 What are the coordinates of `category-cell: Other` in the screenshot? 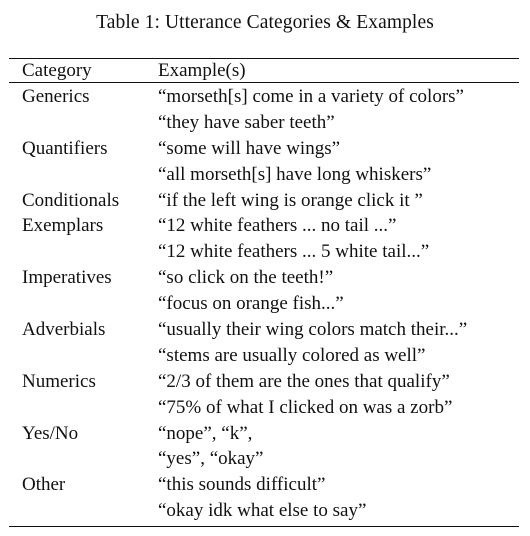 It's located at (44, 485).